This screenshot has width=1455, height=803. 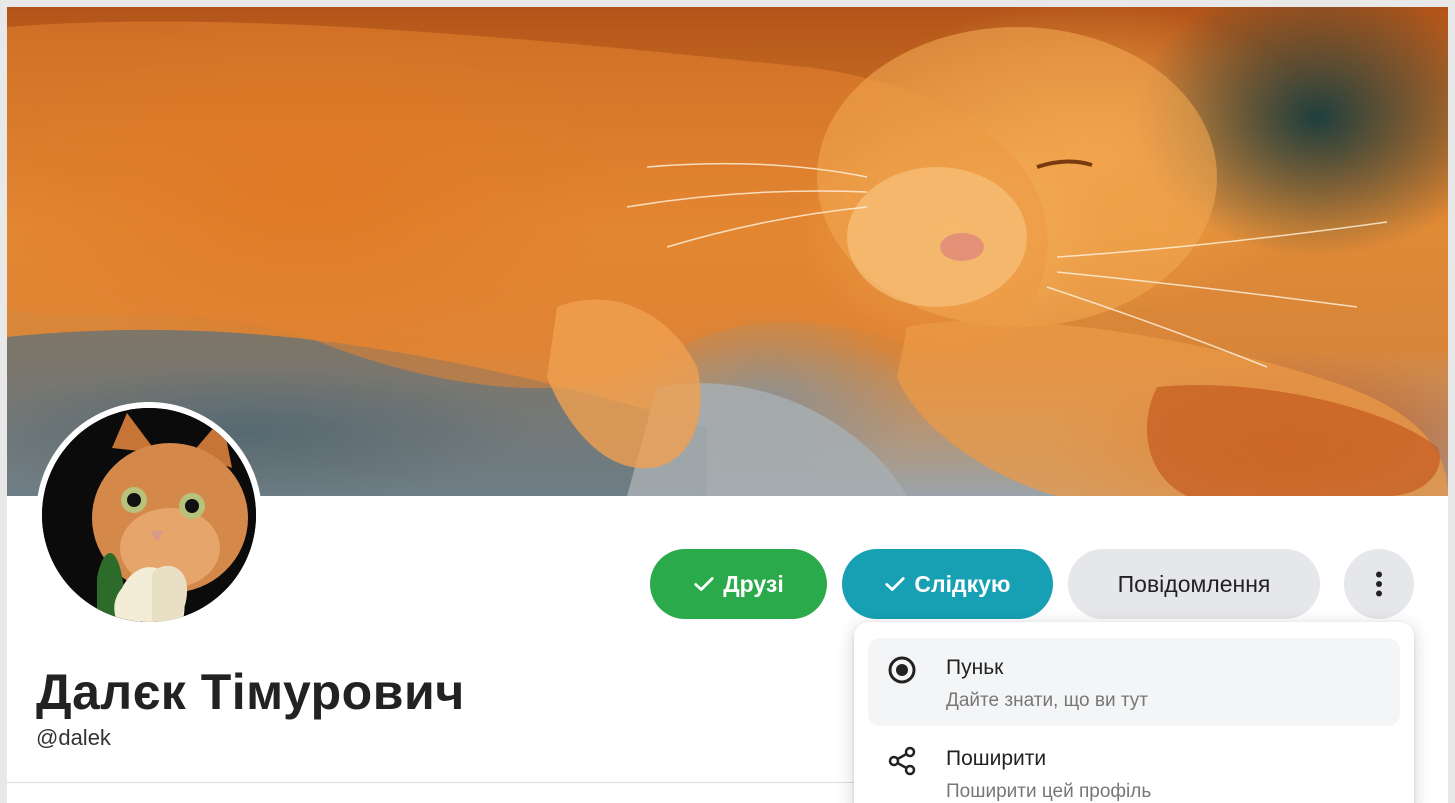 I want to click on following-button-label: Слідкую, so click(x=962, y=583).